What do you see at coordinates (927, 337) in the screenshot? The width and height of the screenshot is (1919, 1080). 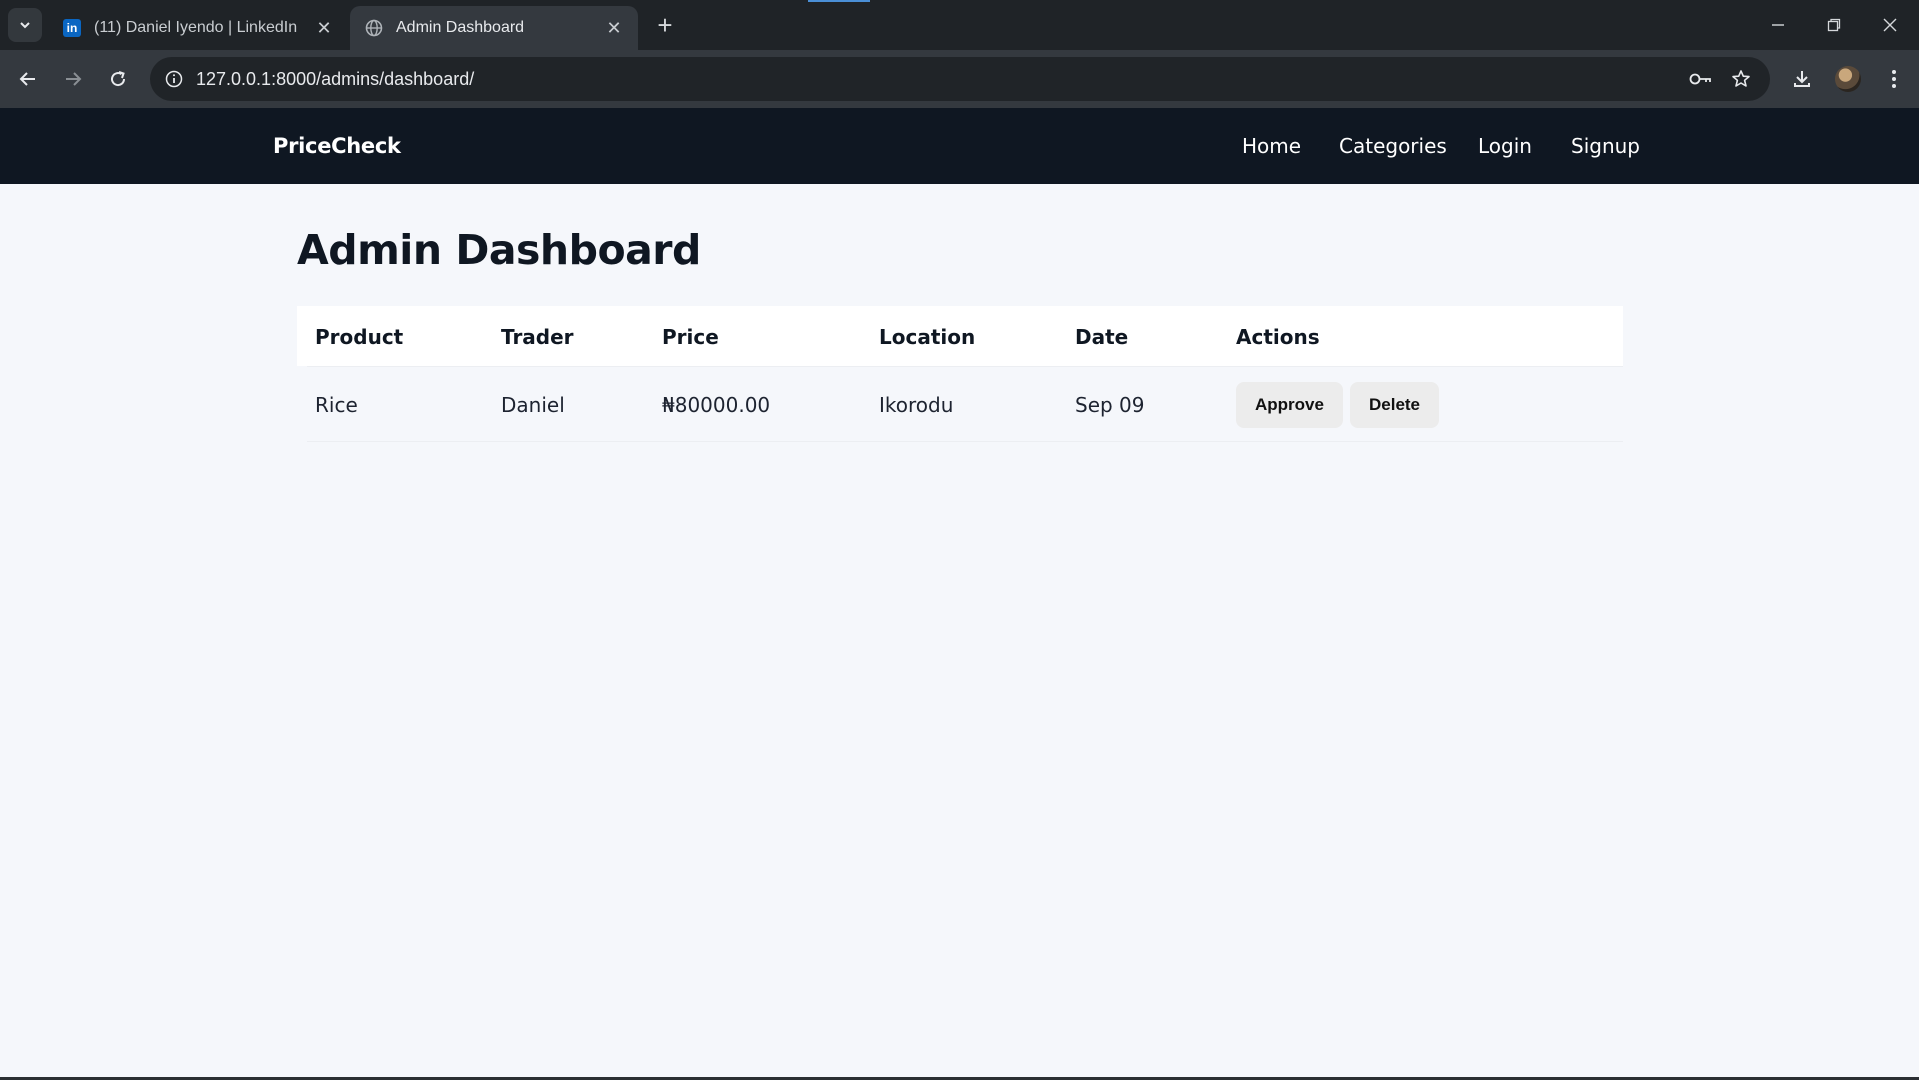 I see `column-header-location: Location` at bounding box center [927, 337].